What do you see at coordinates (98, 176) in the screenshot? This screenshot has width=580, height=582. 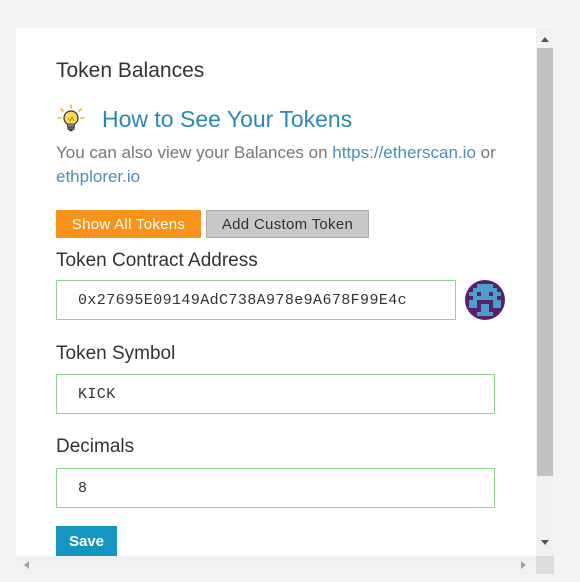 I see `ethplorer-link: ethplorer.io` at bounding box center [98, 176].